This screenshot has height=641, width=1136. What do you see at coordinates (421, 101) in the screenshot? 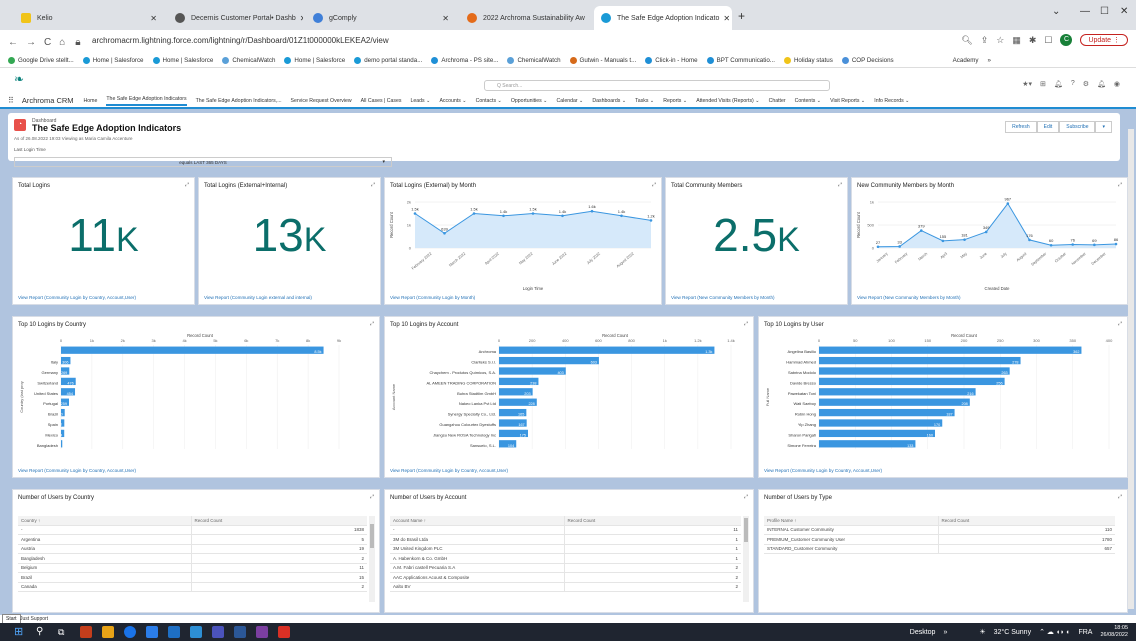
I see `nav-item-leads: Leads ⌄` at bounding box center [421, 101].